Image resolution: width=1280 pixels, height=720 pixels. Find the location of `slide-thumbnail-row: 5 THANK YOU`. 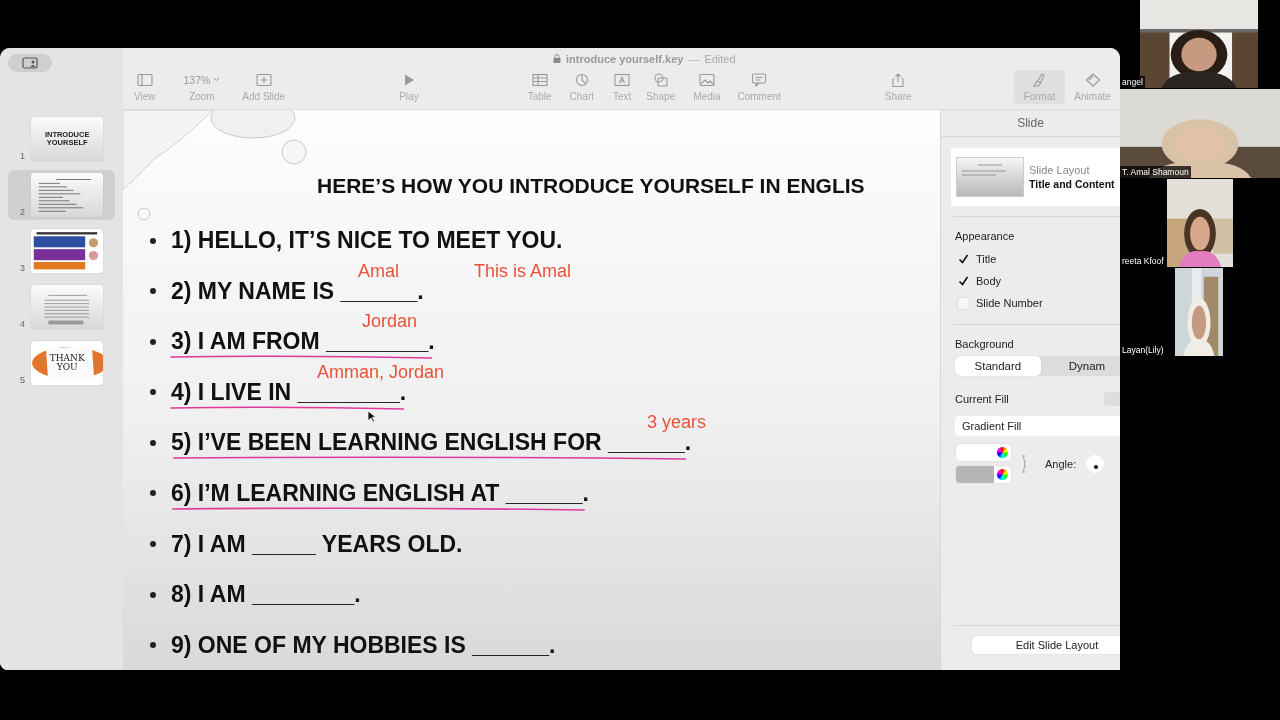

slide-thumbnail-row: 5 THANK YOU is located at coordinates (61, 363).